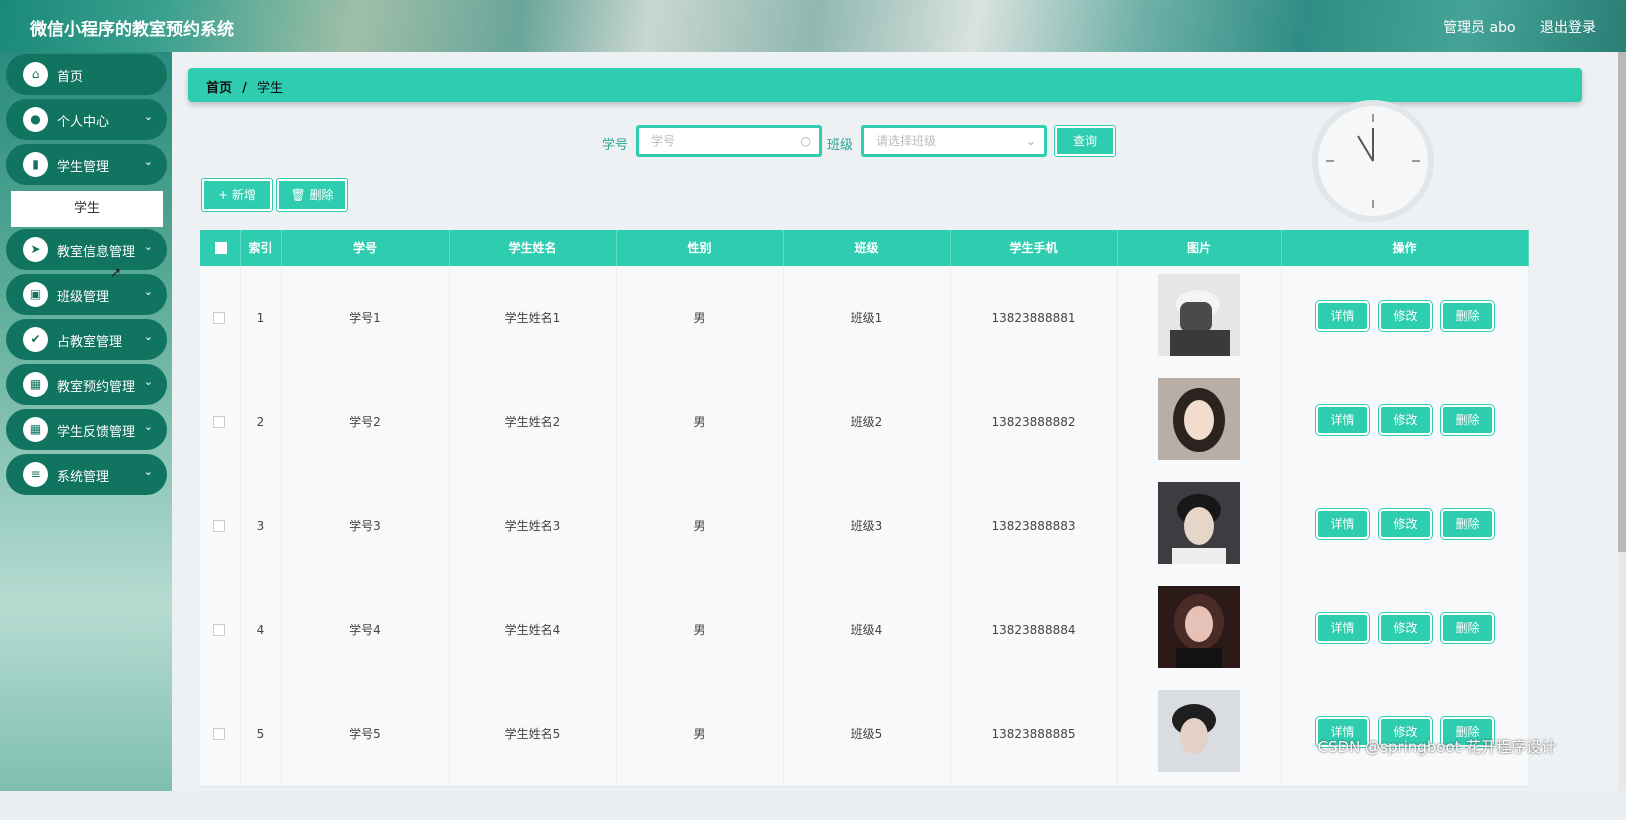 The width and height of the screenshot is (1626, 820). Describe the element at coordinates (1034, 422) in the screenshot. I see `cell-phone: 13823888882` at that location.